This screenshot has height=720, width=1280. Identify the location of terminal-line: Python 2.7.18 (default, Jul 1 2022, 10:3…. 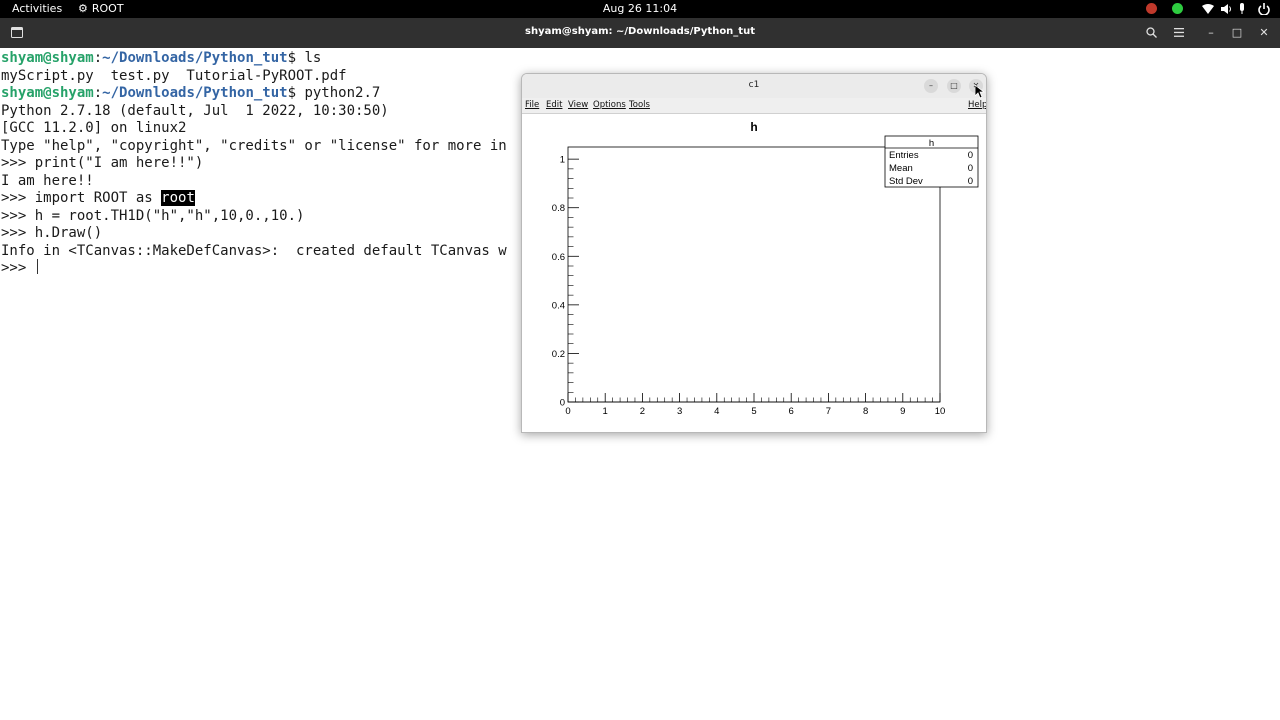
(195, 110).